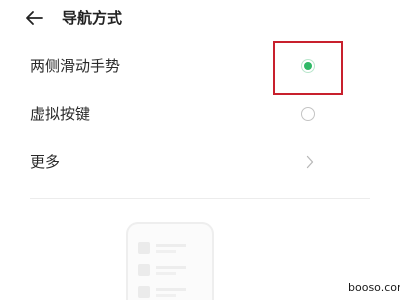 Image resolution: width=400 pixels, height=300 pixels. I want to click on arrow-left-icon, so click(35, 18).